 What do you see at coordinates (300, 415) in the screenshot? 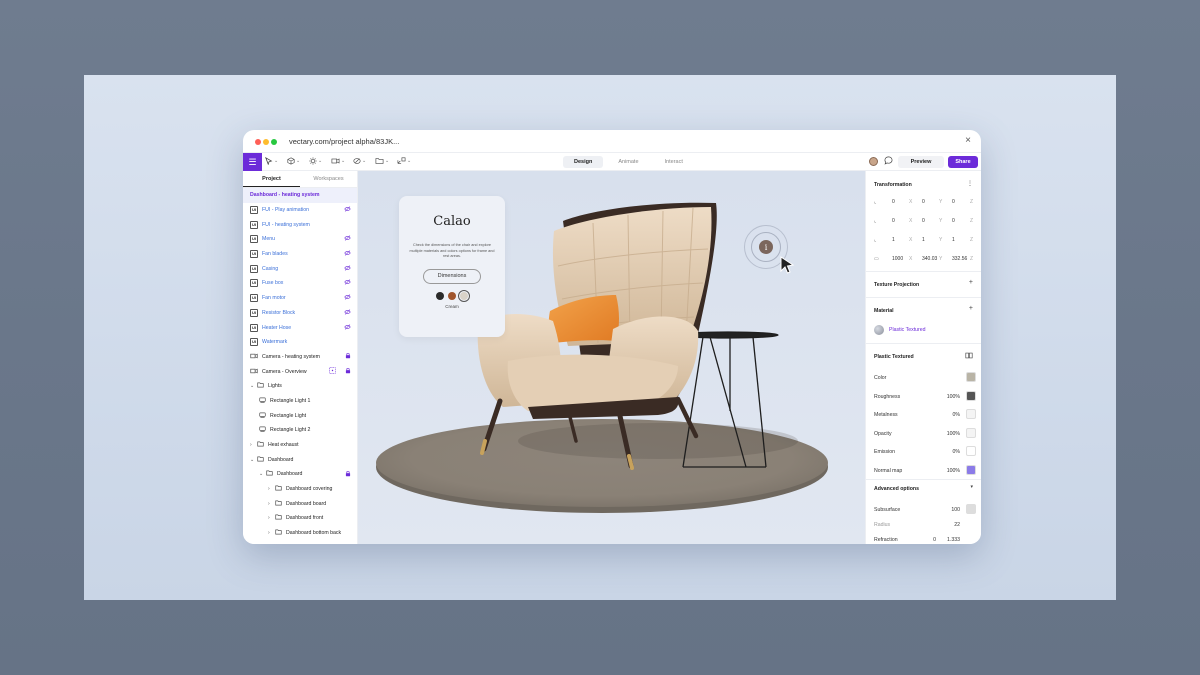
I see `layer-item: Rectangle Light` at bounding box center [300, 415].